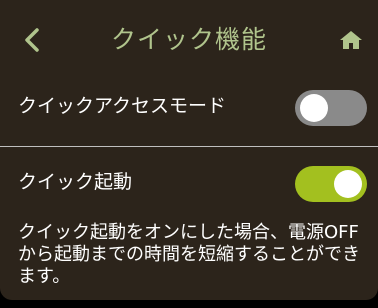 The height and width of the screenshot is (308, 378). I want to click on quick-access-mode-label: クイックアクセスモード, so click(122, 106).